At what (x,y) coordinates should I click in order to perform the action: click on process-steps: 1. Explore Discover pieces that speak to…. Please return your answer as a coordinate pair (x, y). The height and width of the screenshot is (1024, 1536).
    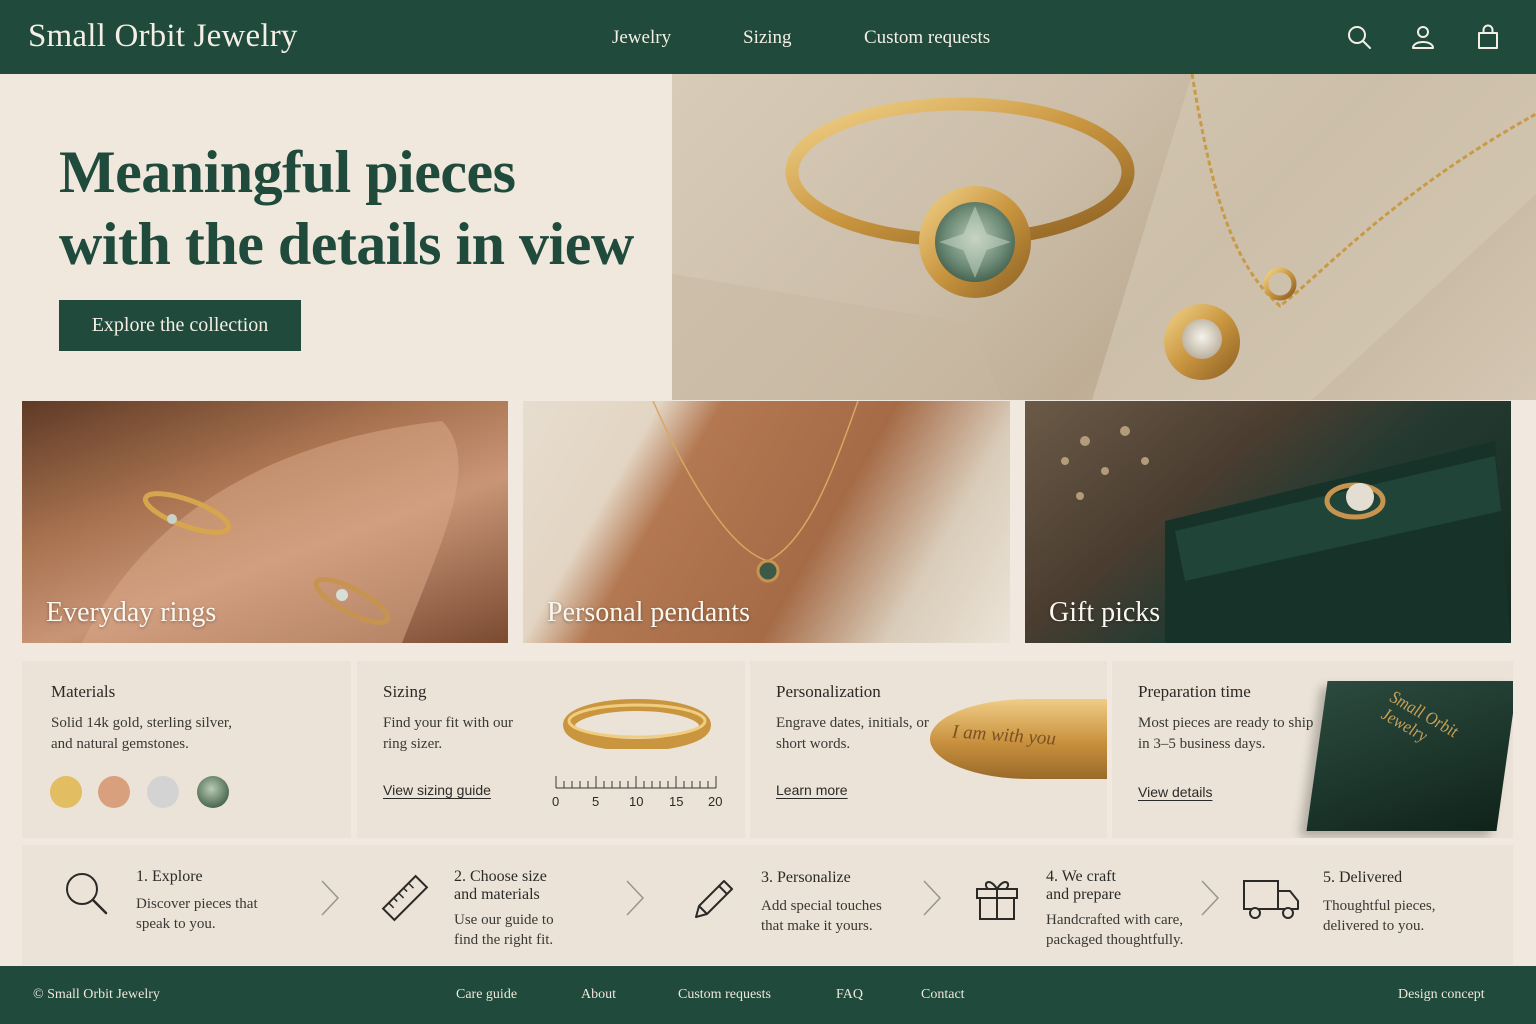
    Looking at the image, I should click on (767, 905).